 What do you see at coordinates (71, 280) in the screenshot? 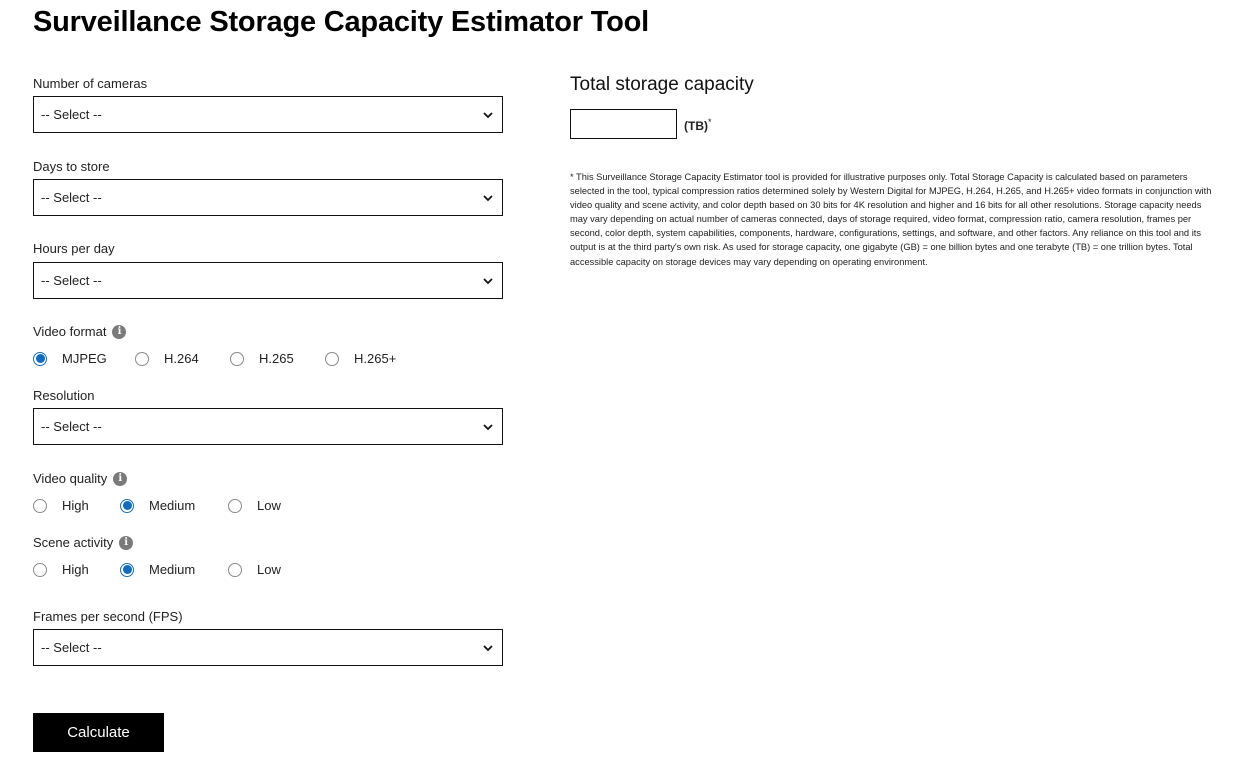
I see `hours-select-value: -- Select --` at bounding box center [71, 280].